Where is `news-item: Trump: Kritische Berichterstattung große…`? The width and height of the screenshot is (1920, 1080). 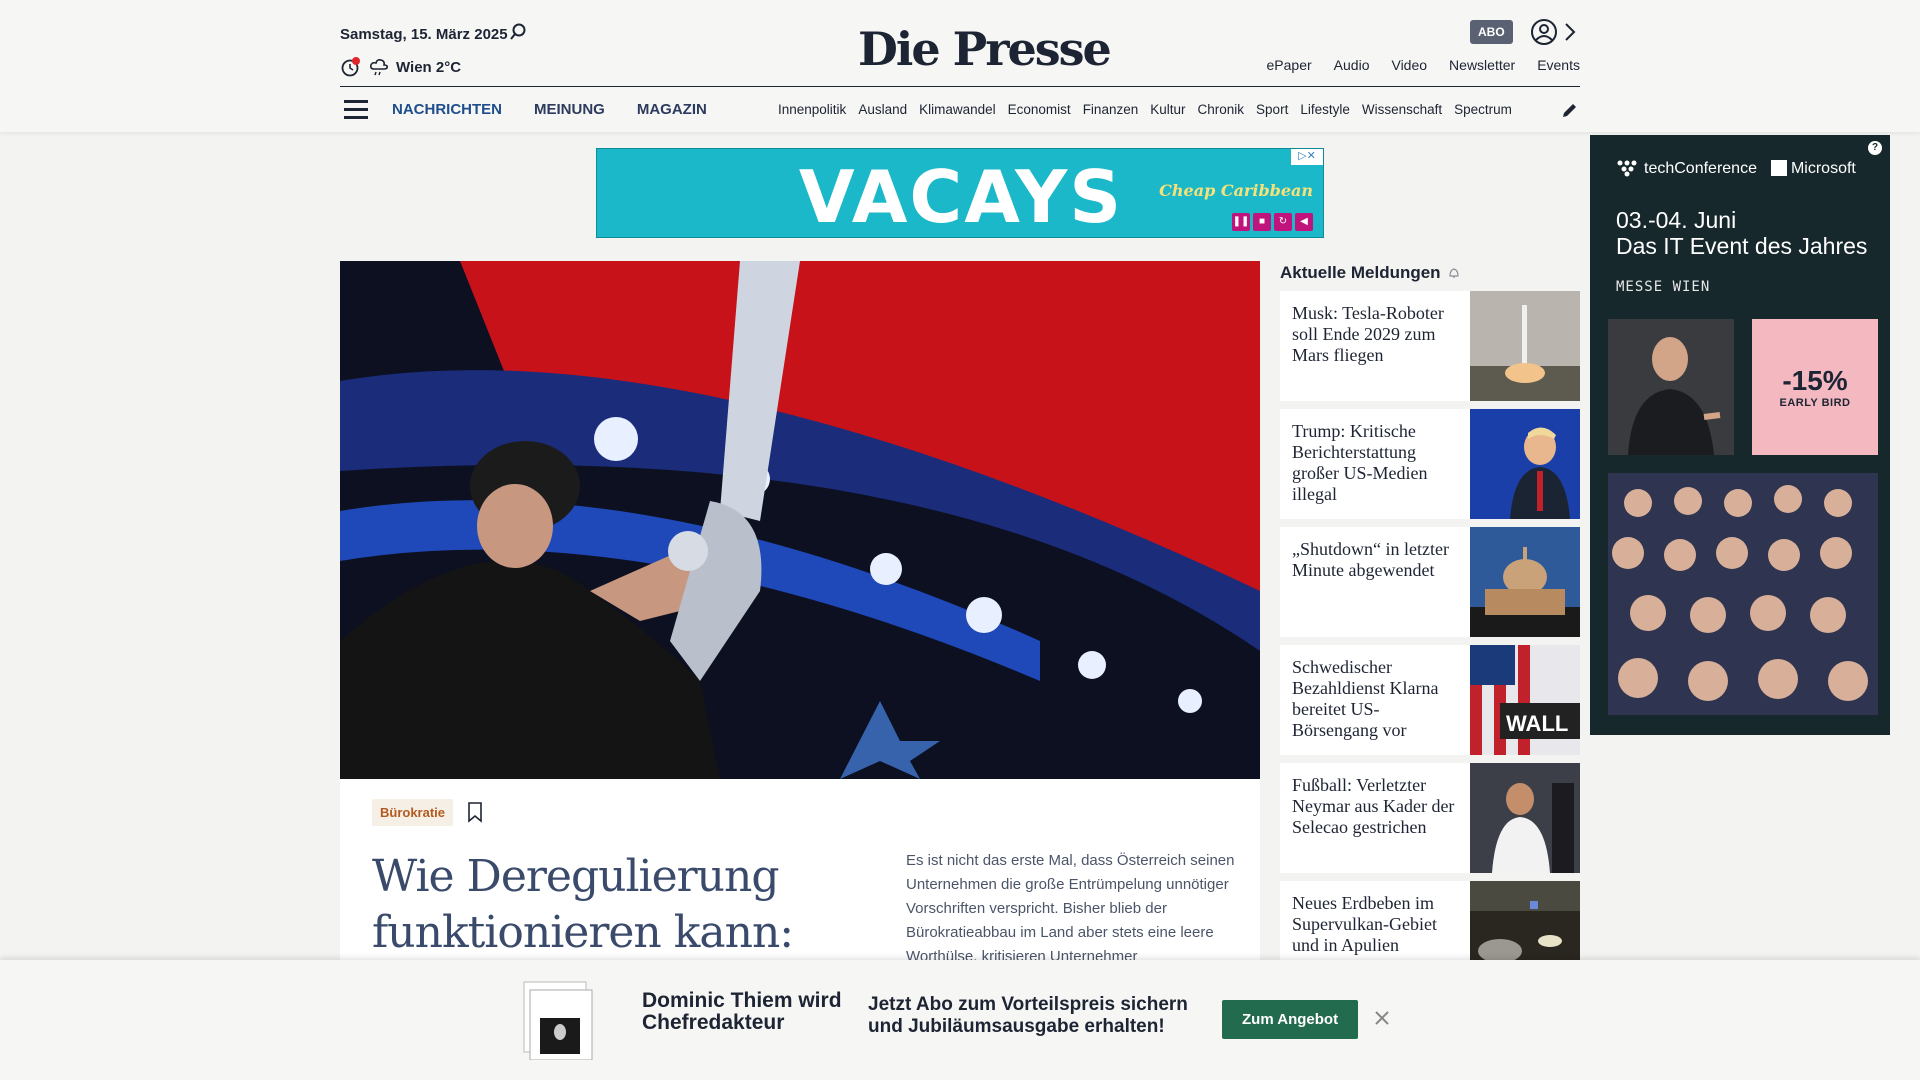
news-item: Trump: Kritische Berichterstattung große… is located at coordinates (1430, 464).